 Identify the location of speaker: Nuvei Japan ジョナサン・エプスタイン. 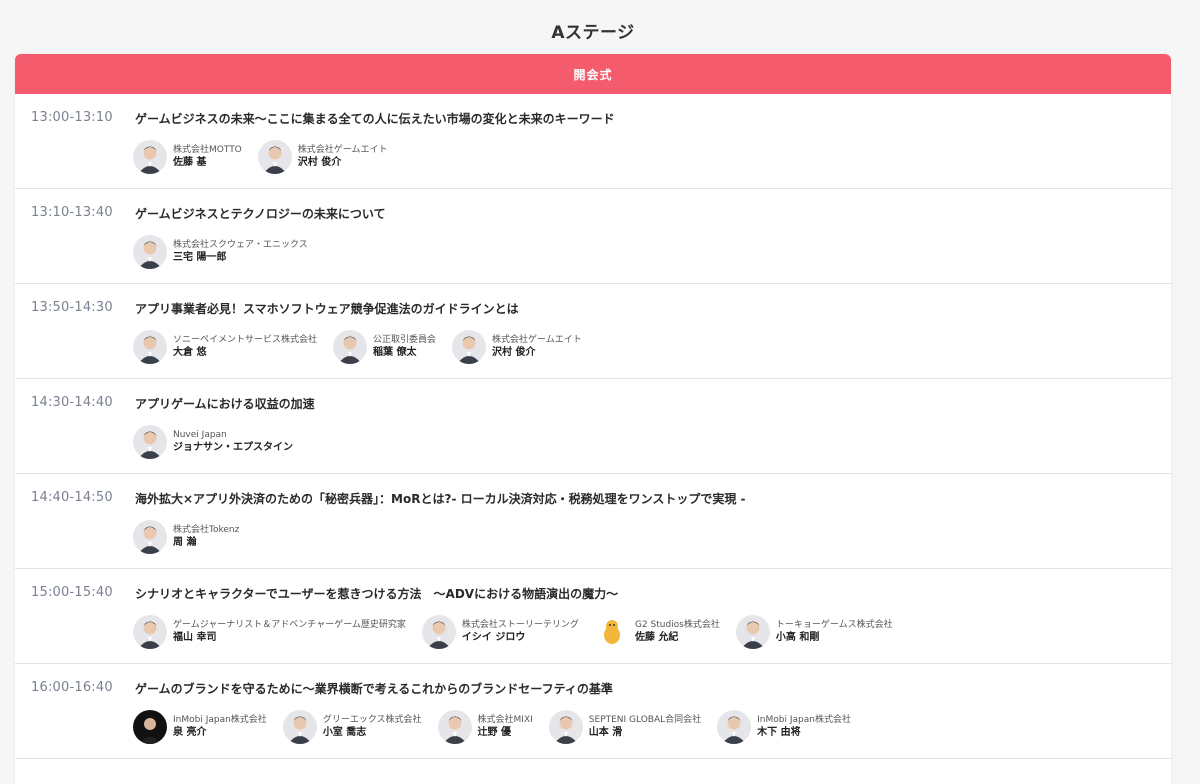
(213, 442).